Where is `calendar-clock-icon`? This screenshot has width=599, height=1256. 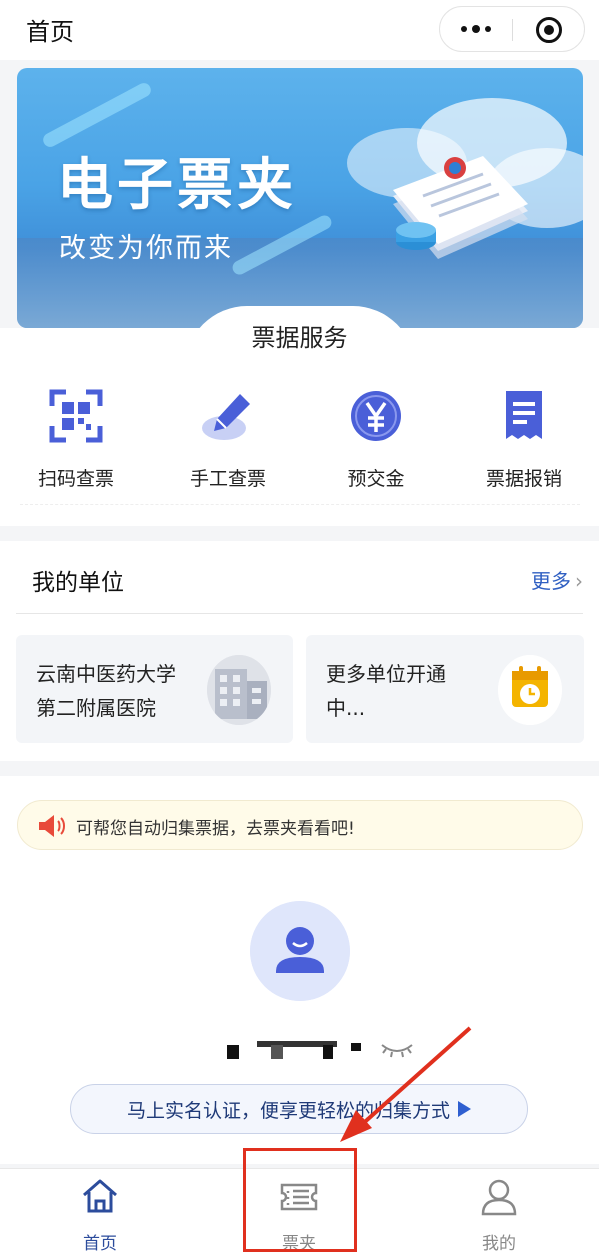 calendar-clock-icon is located at coordinates (530, 690).